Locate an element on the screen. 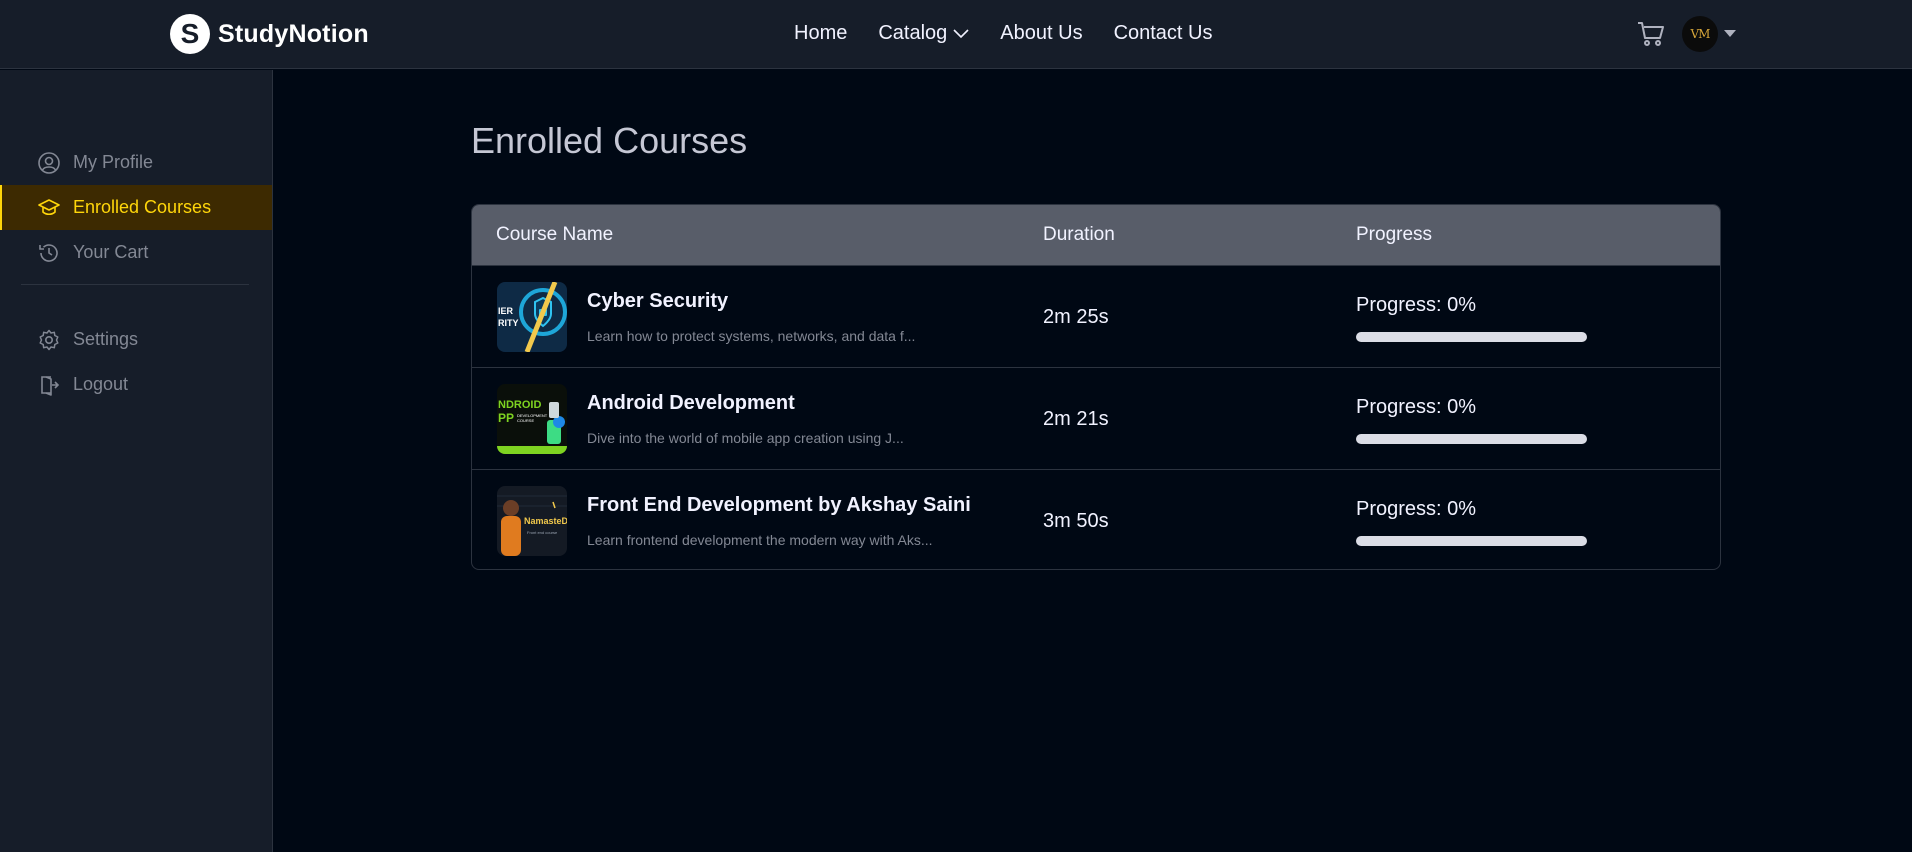 The width and height of the screenshot is (1912, 852). chevron-down-icon is located at coordinates (961, 33).